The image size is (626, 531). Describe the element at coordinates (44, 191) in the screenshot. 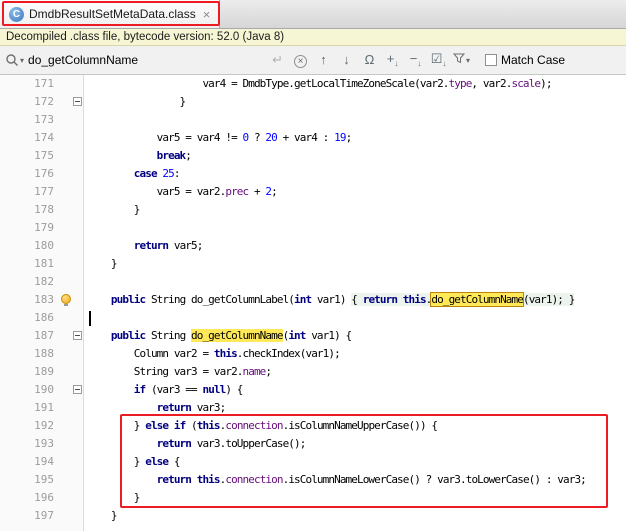

I see `line-number: 177` at that location.